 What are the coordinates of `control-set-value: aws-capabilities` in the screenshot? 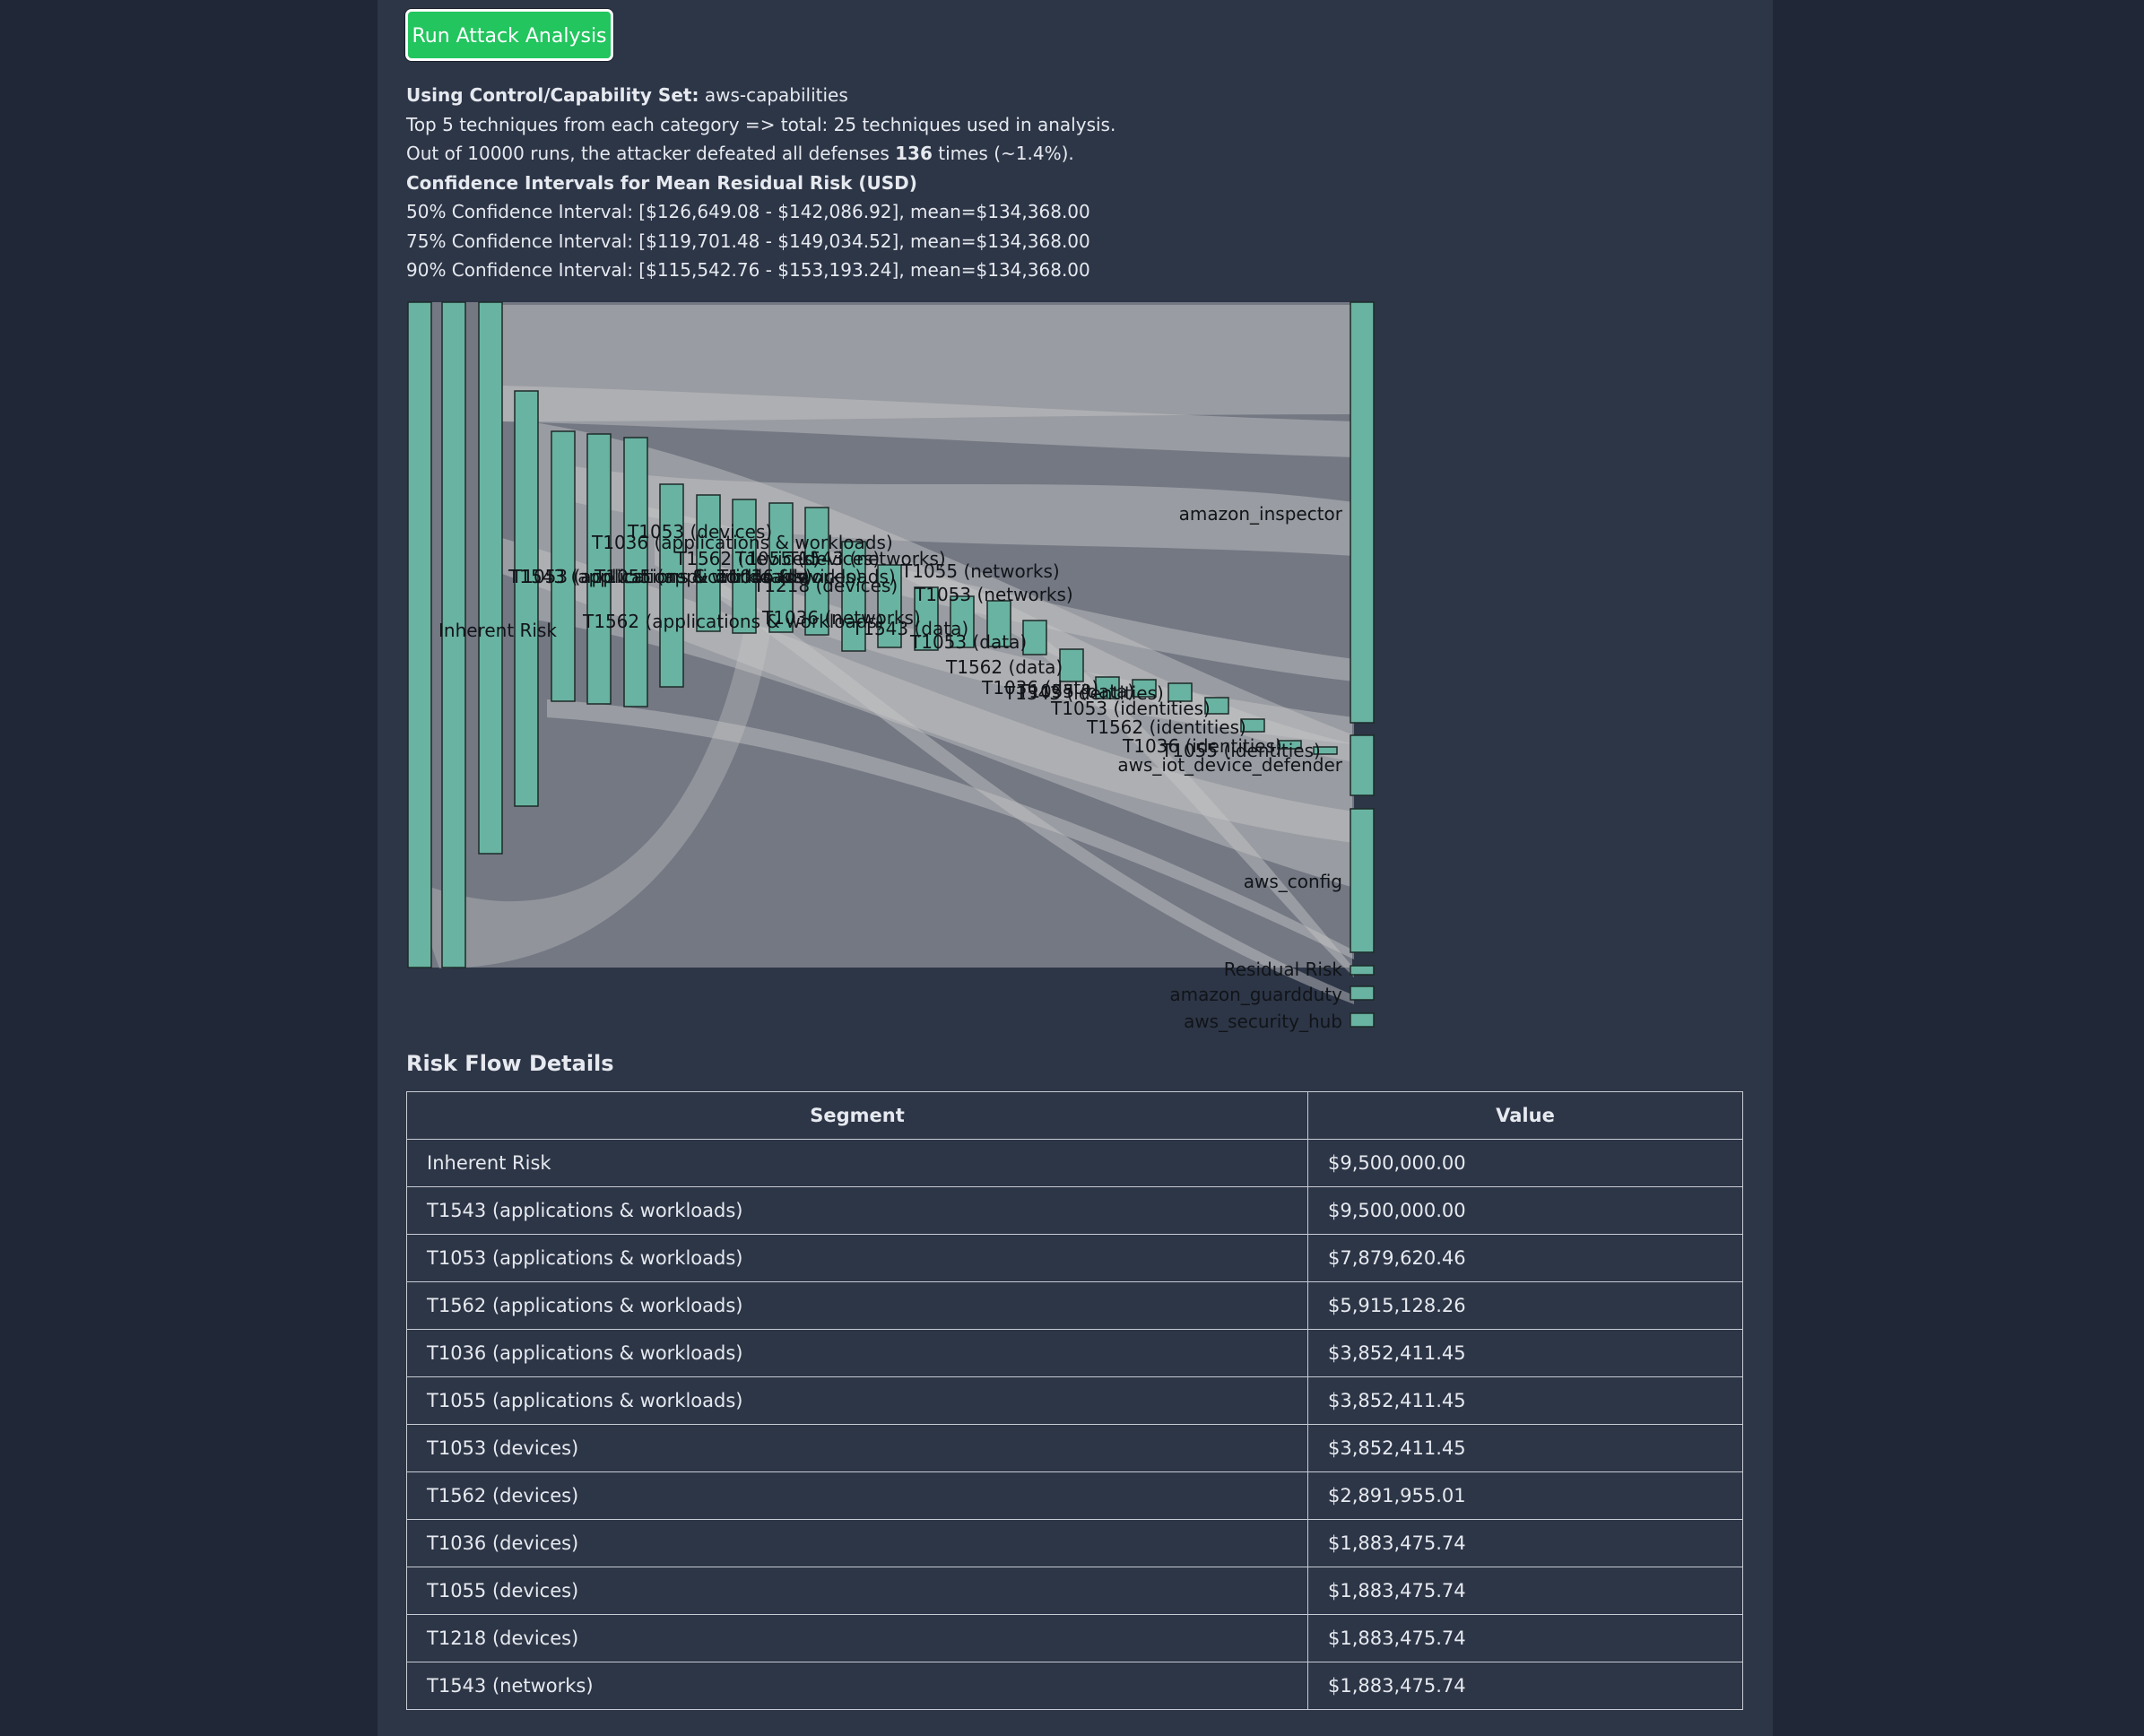 It's located at (776, 95).